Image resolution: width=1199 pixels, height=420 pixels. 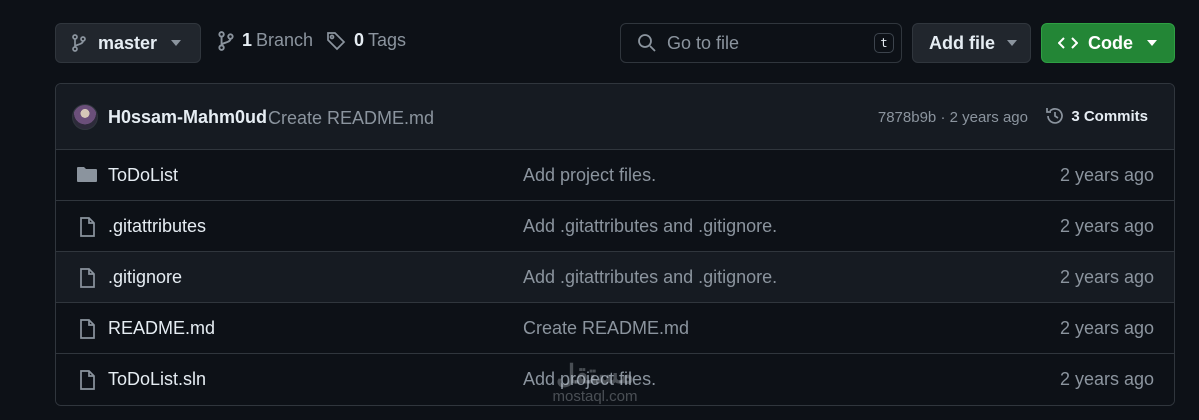 I want to click on code-button: Code, so click(x=1108, y=43).